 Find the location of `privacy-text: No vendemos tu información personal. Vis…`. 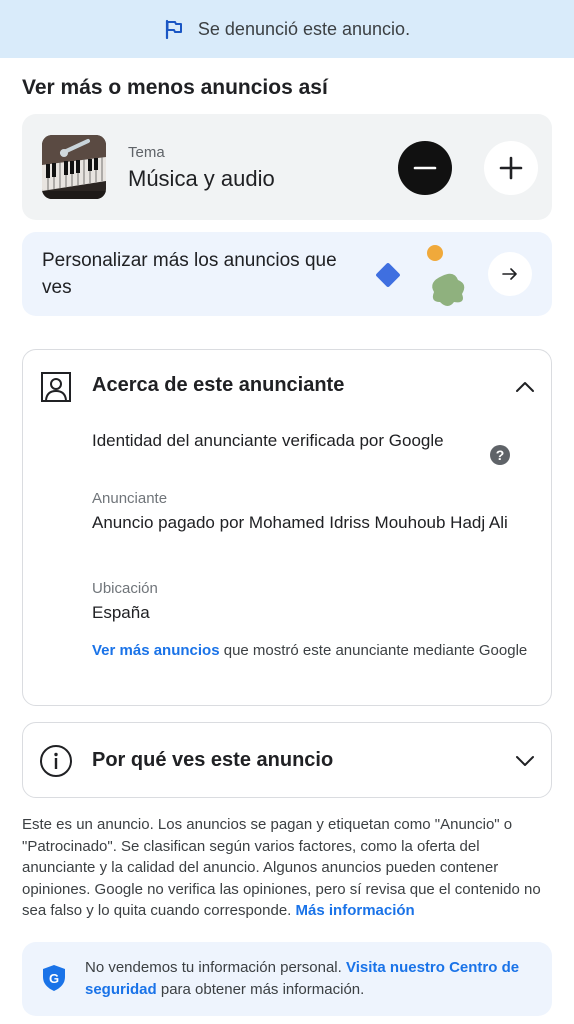

privacy-text: No vendemos tu información personal. Vis… is located at coordinates (315, 979).